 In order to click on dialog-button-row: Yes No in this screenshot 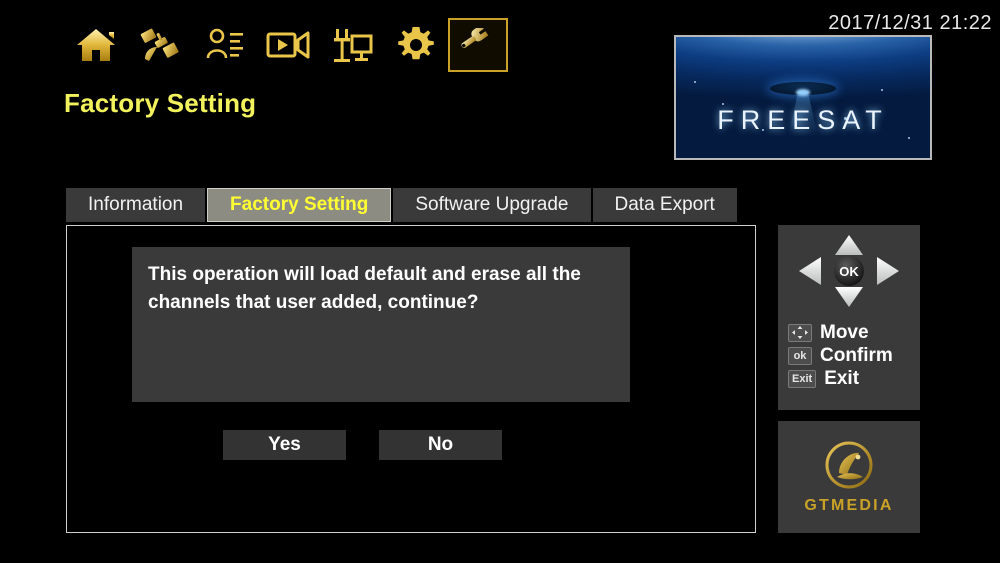, I will do `click(362, 445)`.